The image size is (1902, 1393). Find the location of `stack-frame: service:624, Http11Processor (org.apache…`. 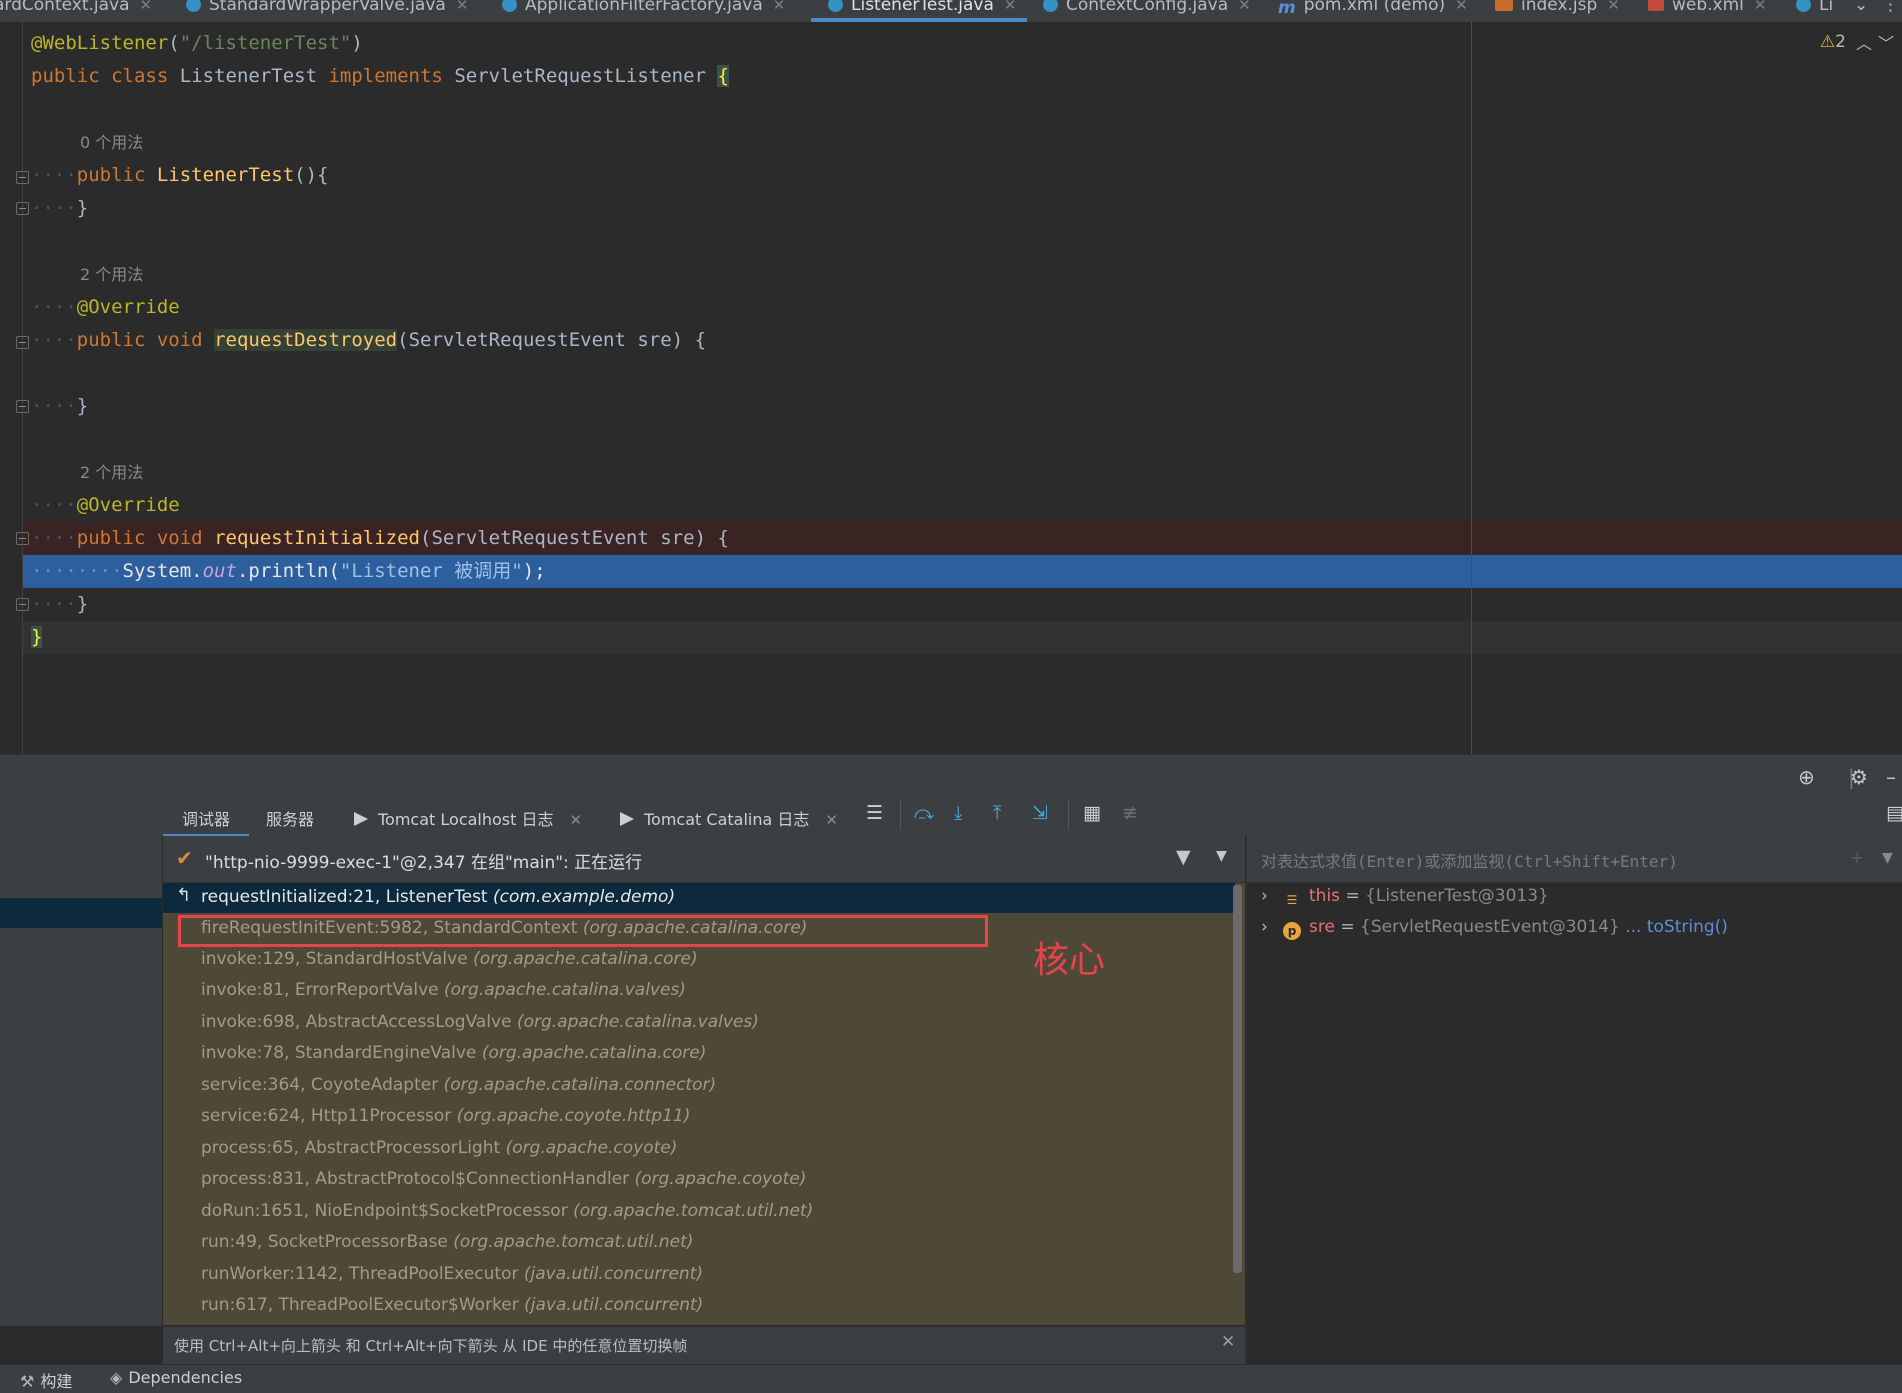

stack-frame: service:624, Http11Processor (org.apache… is located at coordinates (445, 1116).